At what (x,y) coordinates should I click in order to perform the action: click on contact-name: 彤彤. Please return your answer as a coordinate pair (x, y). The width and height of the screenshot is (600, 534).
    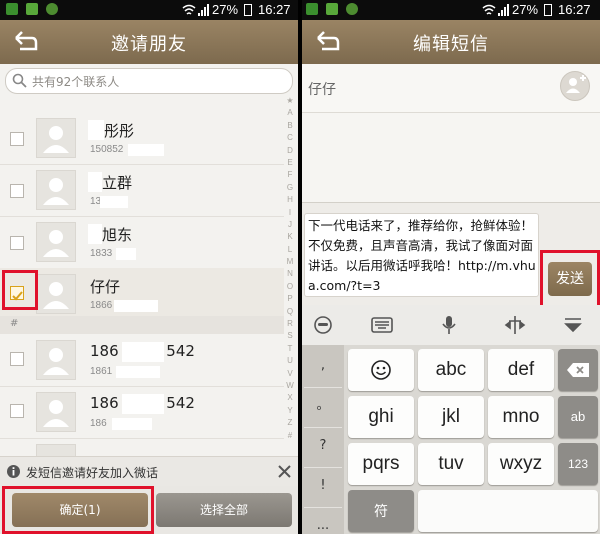
    Looking at the image, I should click on (119, 131).